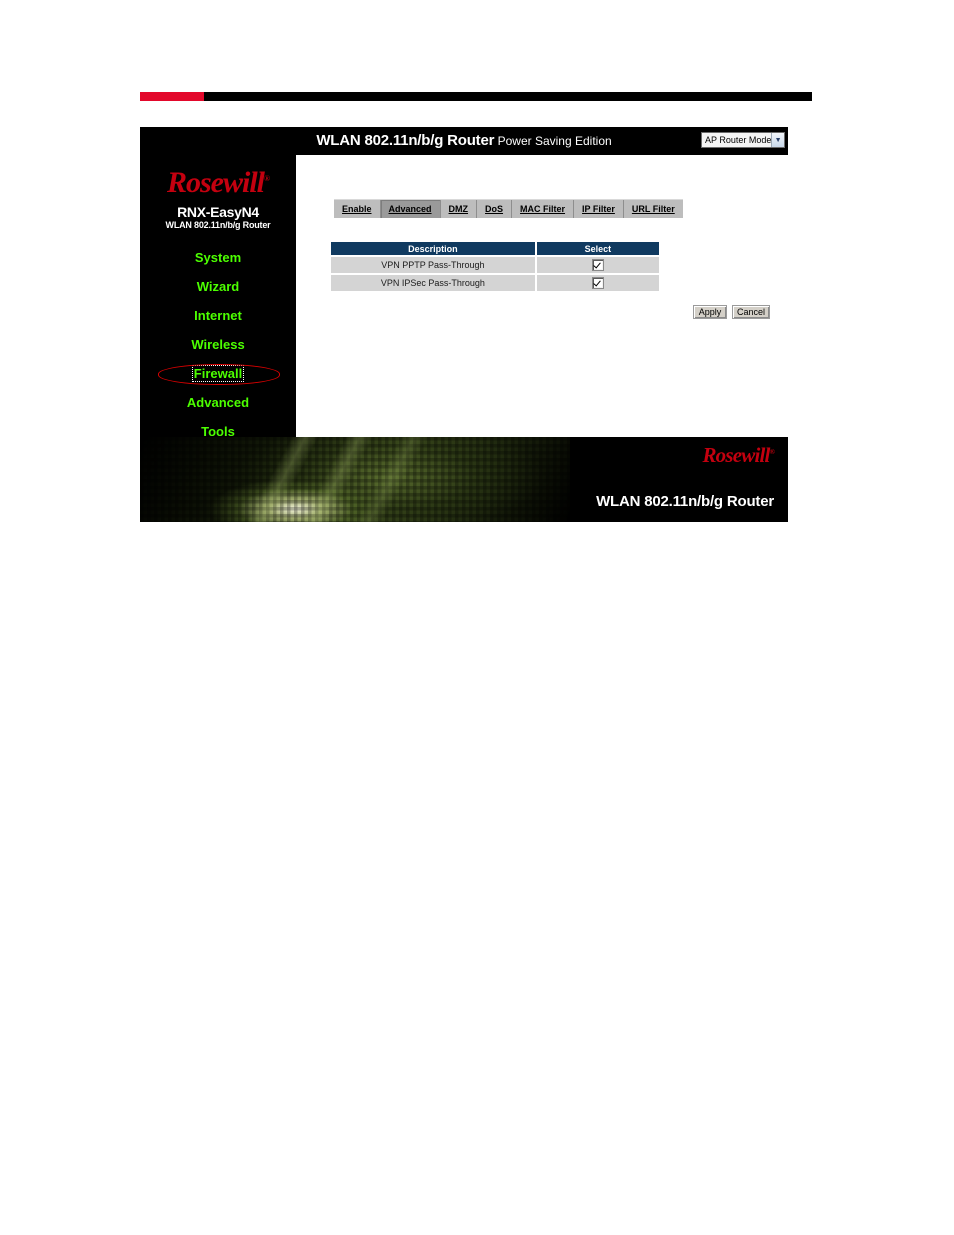 This screenshot has width=954, height=1235. I want to click on tab-label: Enable, so click(357, 209).